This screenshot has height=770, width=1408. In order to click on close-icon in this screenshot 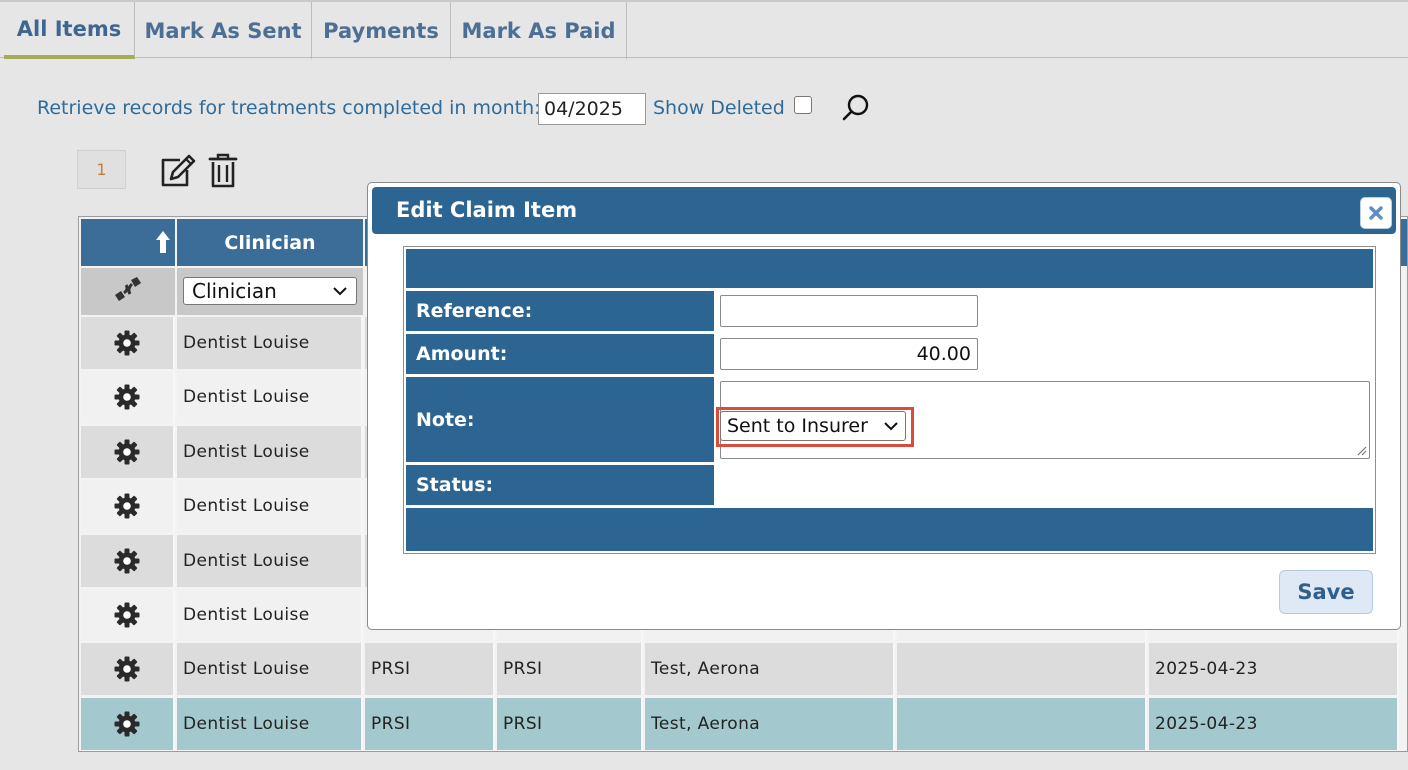, I will do `click(1376, 213)`.